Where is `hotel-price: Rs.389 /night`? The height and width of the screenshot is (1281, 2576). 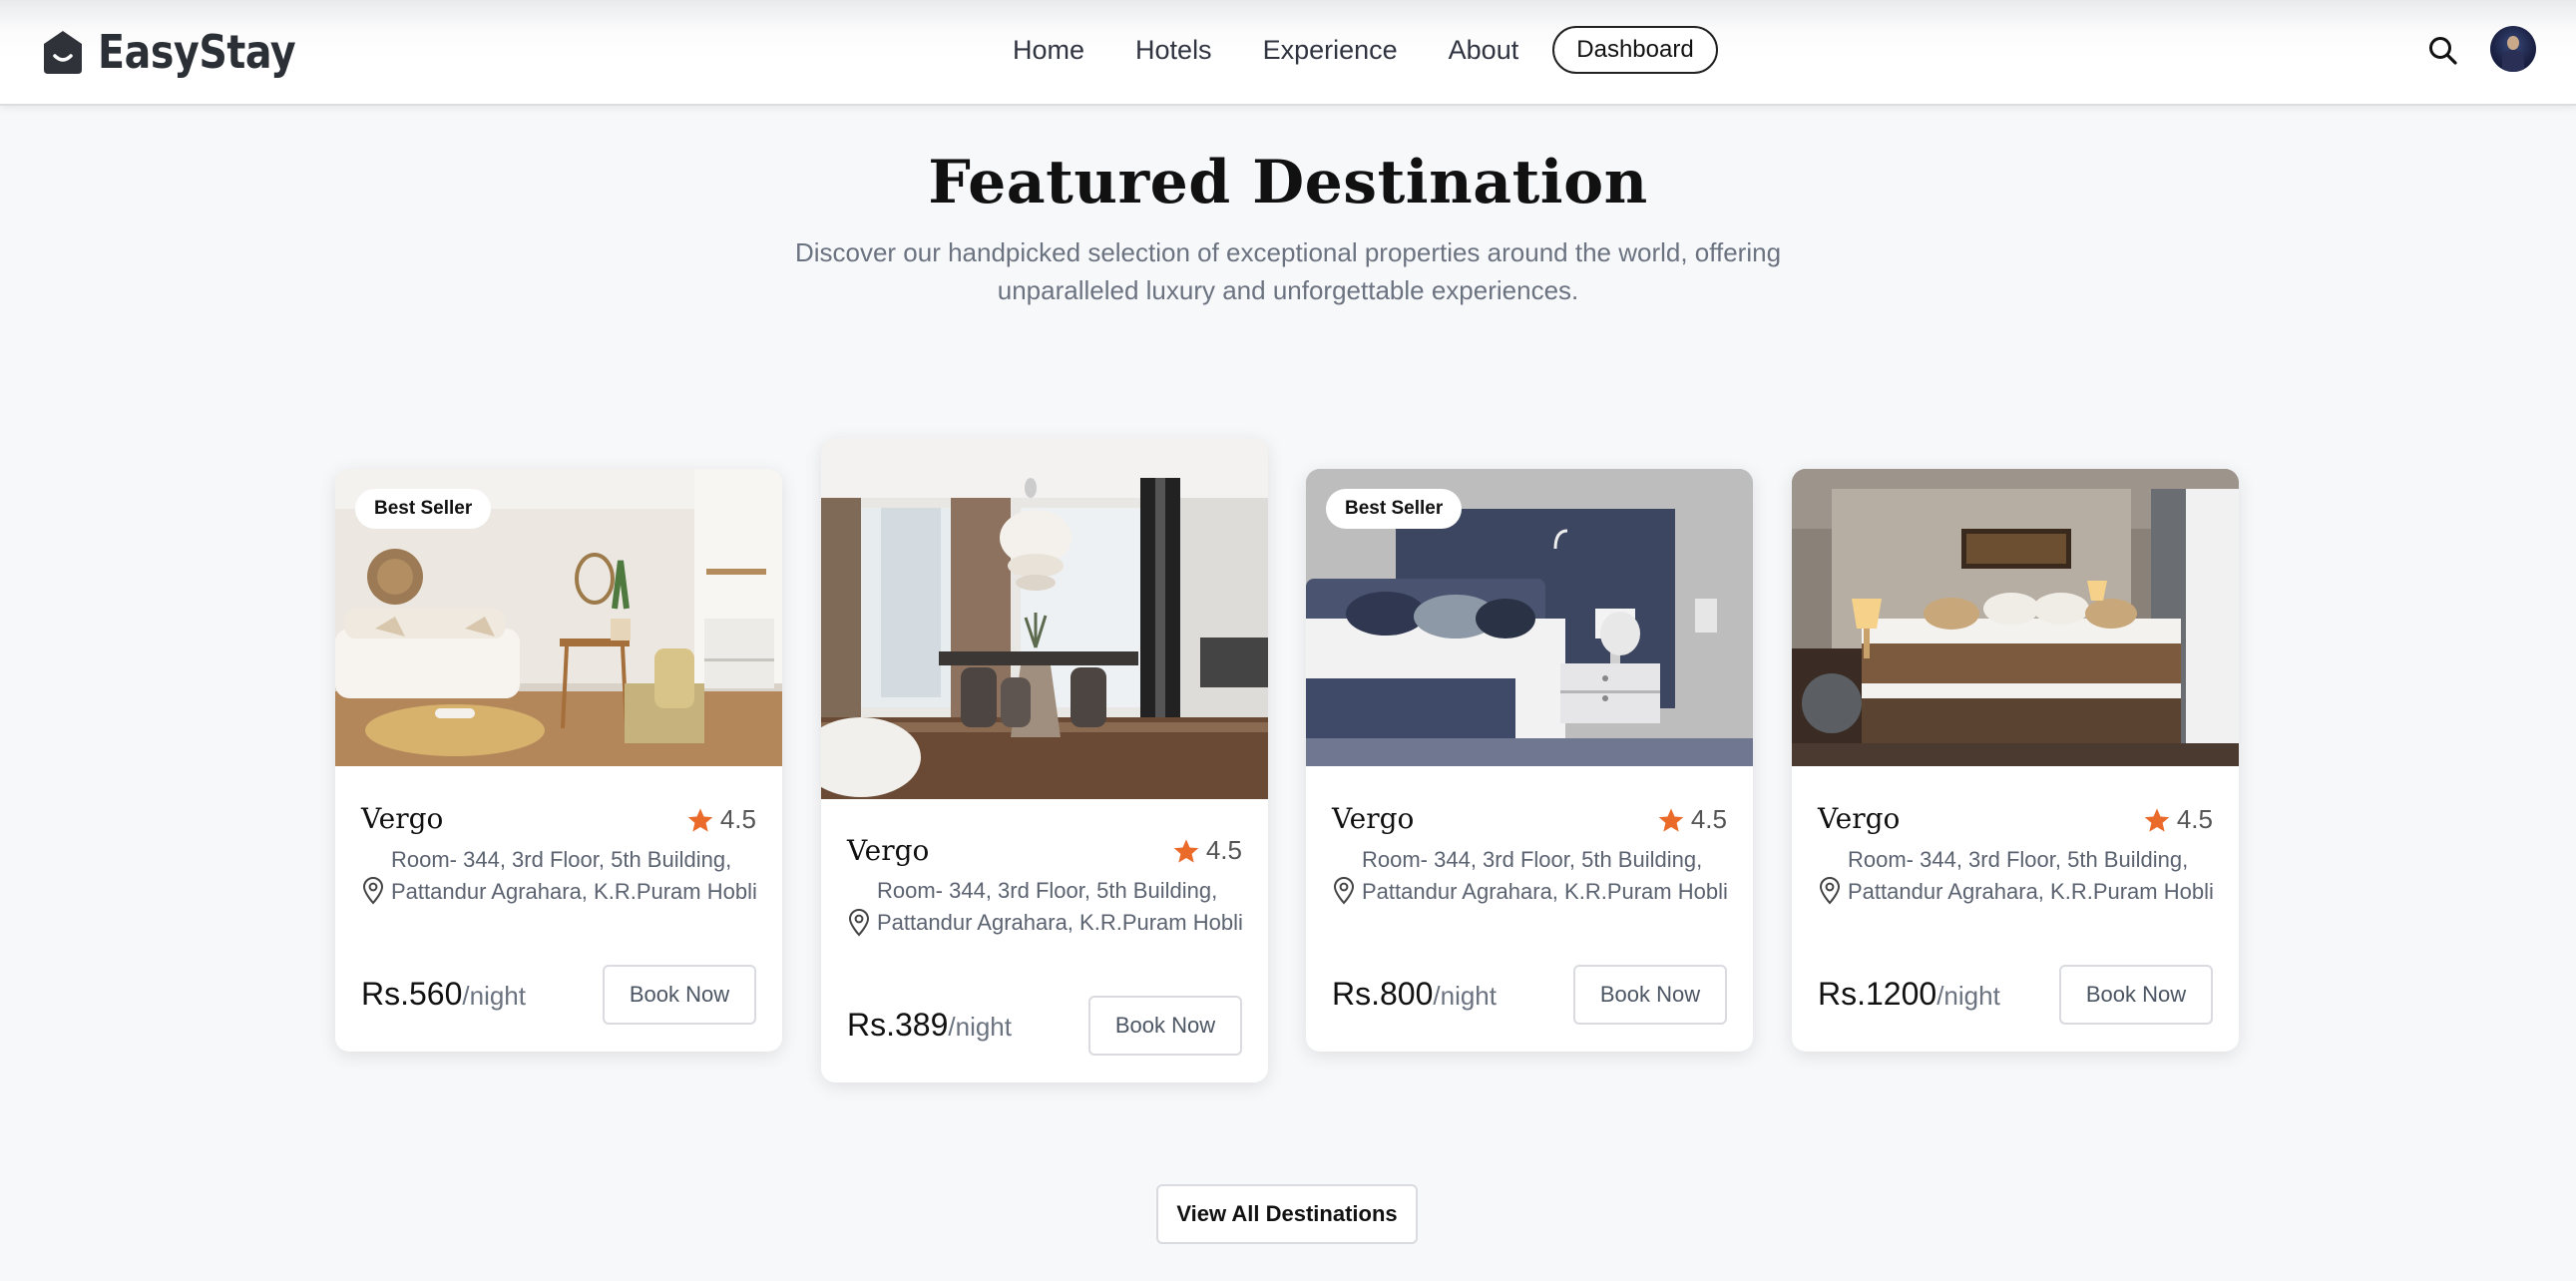 hotel-price: Rs.389 /night is located at coordinates (929, 1025).